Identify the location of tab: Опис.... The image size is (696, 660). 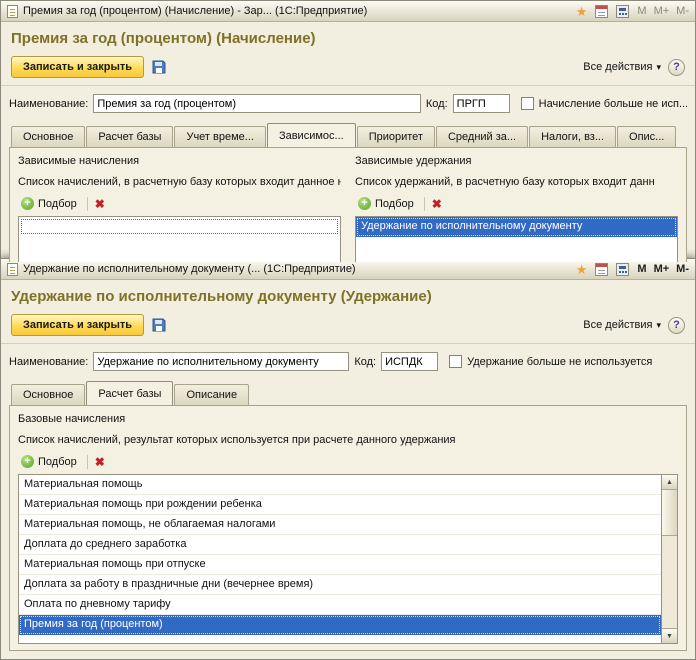
(647, 136).